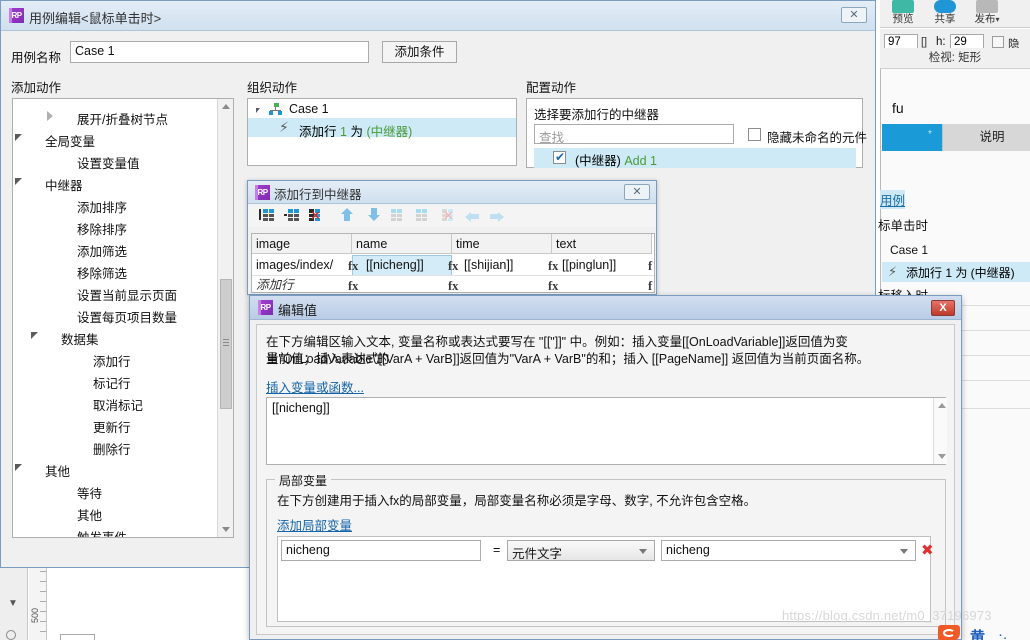 This screenshot has height=640, width=1030. Describe the element at coordinates (650, 266) in the screenshot. I see `fx-icon-r1c4: f` at that location.